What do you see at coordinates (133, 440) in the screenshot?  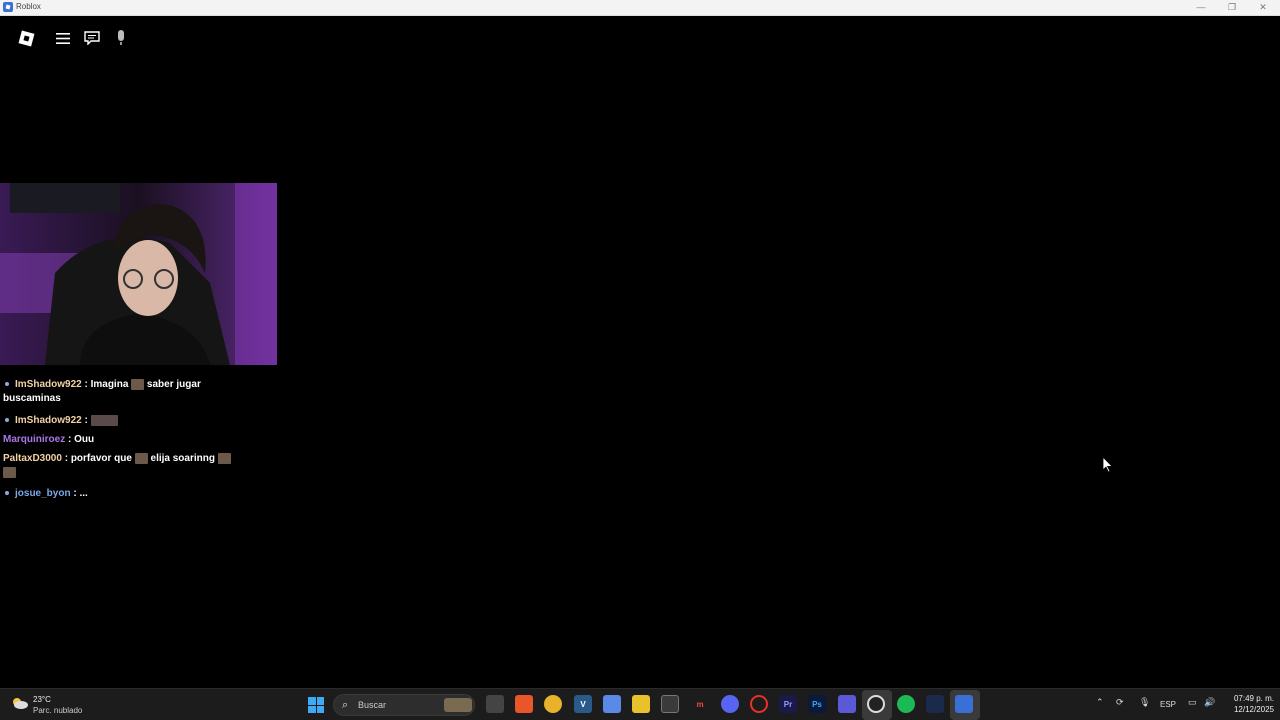 I see `chat-message: Marquiniroez : Ouu` at bounding box center [133, 440].